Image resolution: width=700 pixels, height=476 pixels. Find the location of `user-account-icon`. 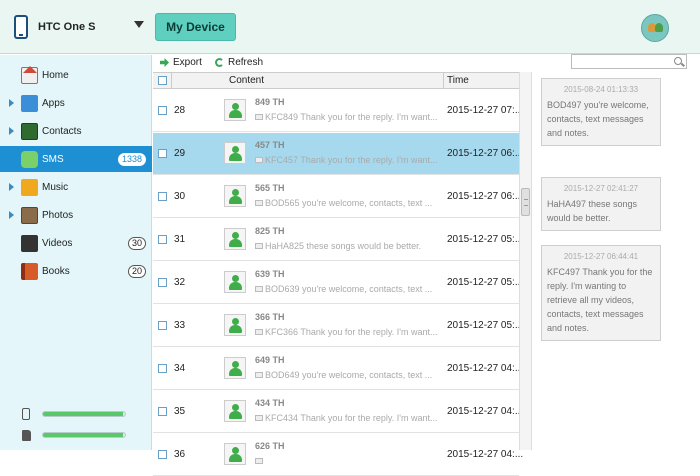

user-account-icon is located at coordinates (655, 28).